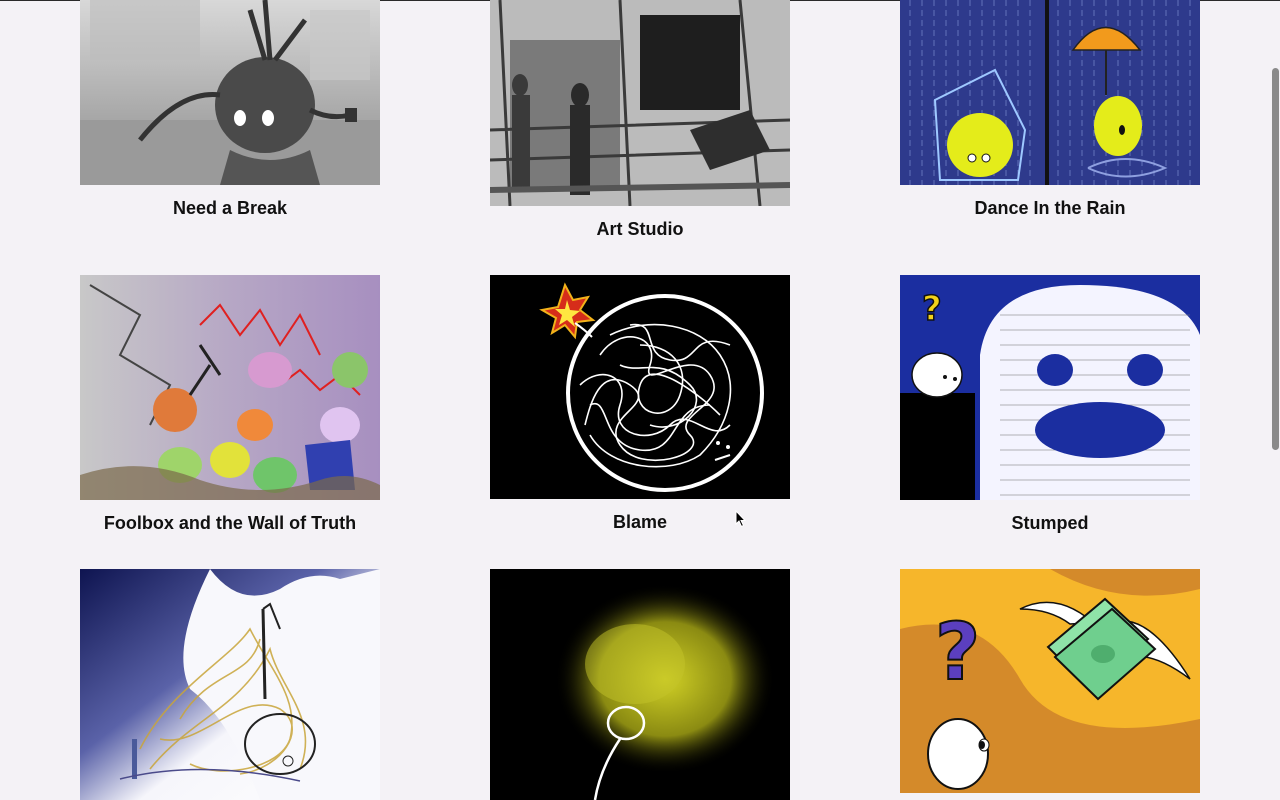  Describe the element at coordinates (230, 523) in the screenshot. I see `artwork-title: Foolbox and the Wall of Truth` at that location.